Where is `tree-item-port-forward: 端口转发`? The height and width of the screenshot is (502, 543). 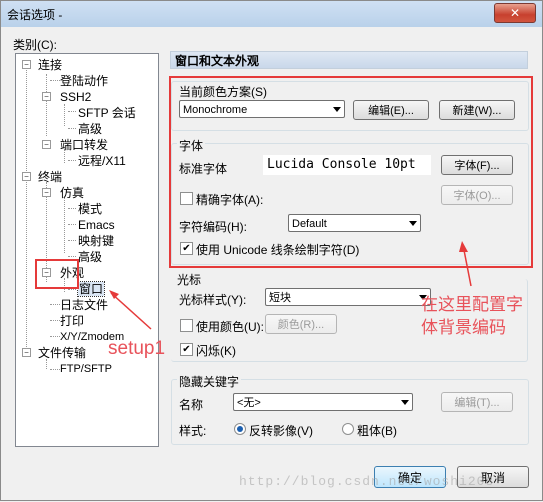
tree-item-port-forward: 端口转发 is located at coordinates (84, 145).